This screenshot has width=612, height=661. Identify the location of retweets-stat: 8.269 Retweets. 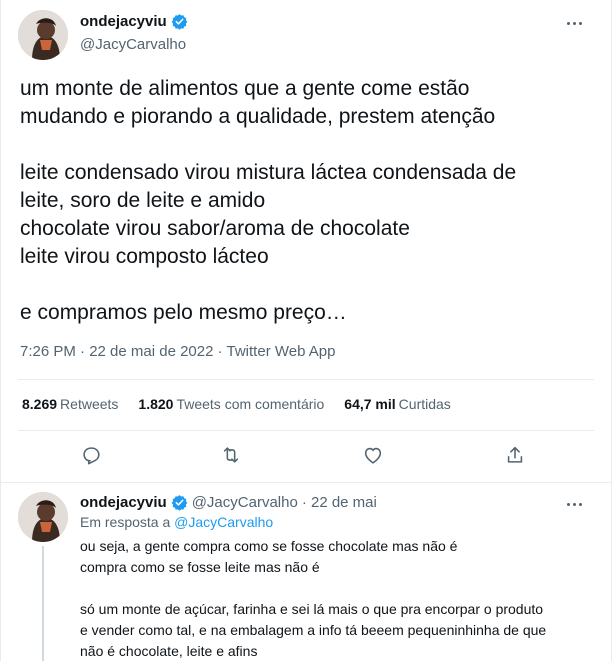
(70, 404).